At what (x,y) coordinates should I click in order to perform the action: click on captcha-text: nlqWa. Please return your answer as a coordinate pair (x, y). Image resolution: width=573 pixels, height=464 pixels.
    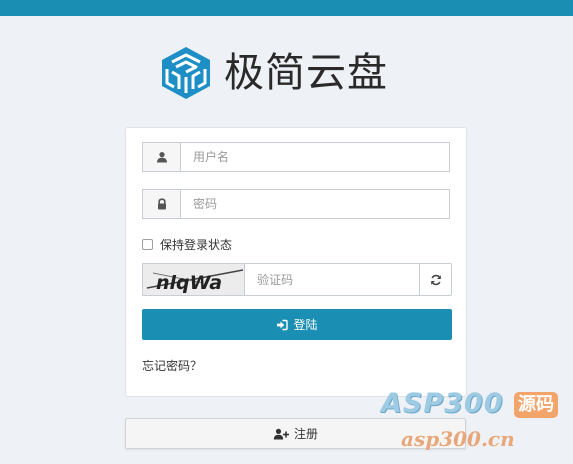
    Looking at the image, I should click on (189, 283).